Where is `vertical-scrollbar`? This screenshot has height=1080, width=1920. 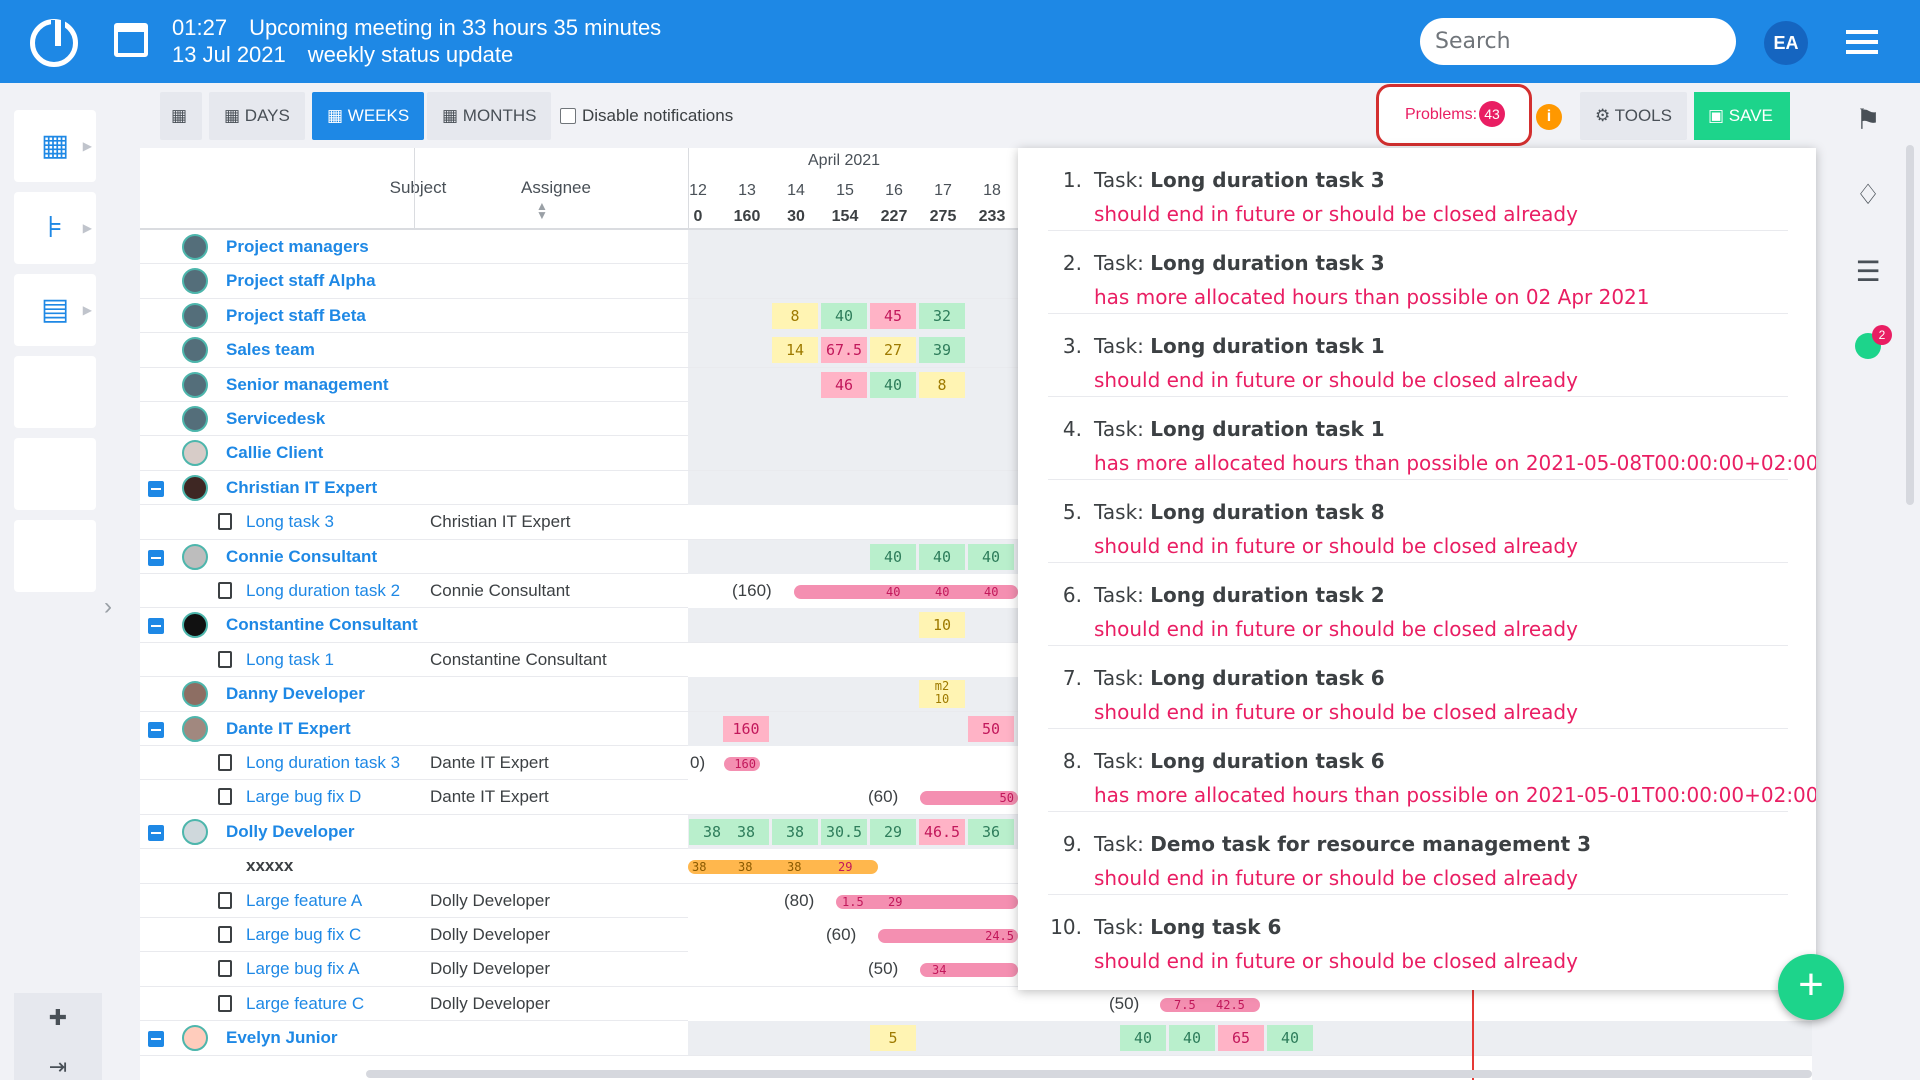
vertical-scrollbar is located at coordinates (1910, 325).